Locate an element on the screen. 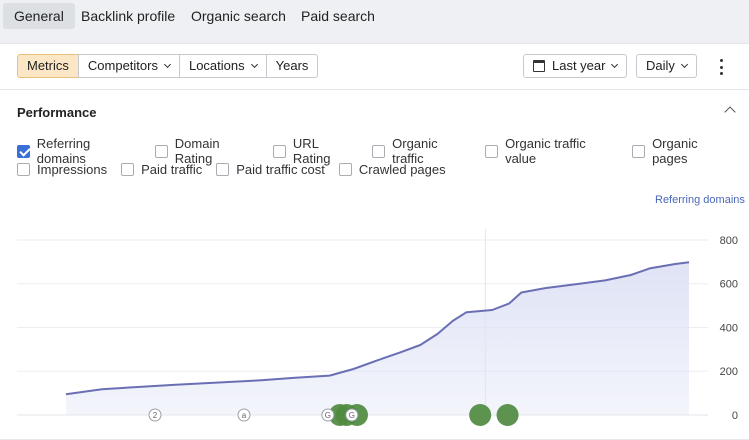  view-segment-control: Metrics Competitors Locations Years is located at coordinates (168, 66).